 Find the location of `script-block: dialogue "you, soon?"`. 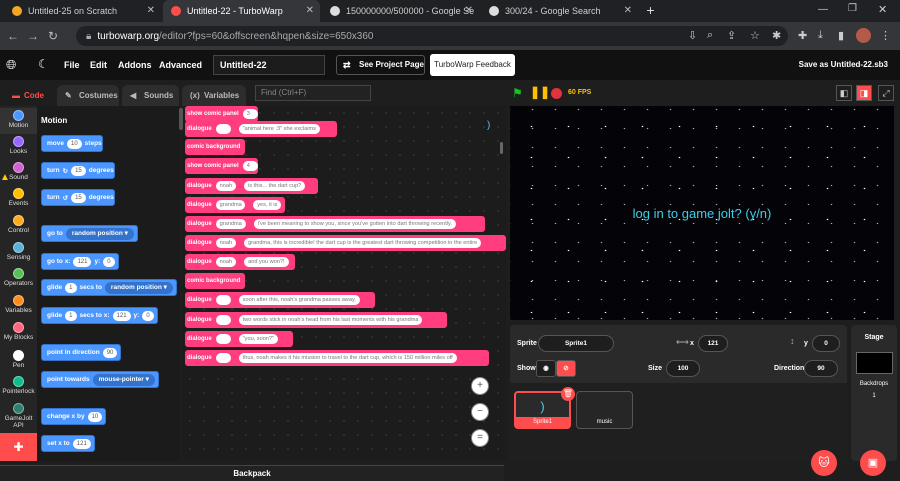

script-block: dialogue "you, soon?" is located at coordinates (239, 339).